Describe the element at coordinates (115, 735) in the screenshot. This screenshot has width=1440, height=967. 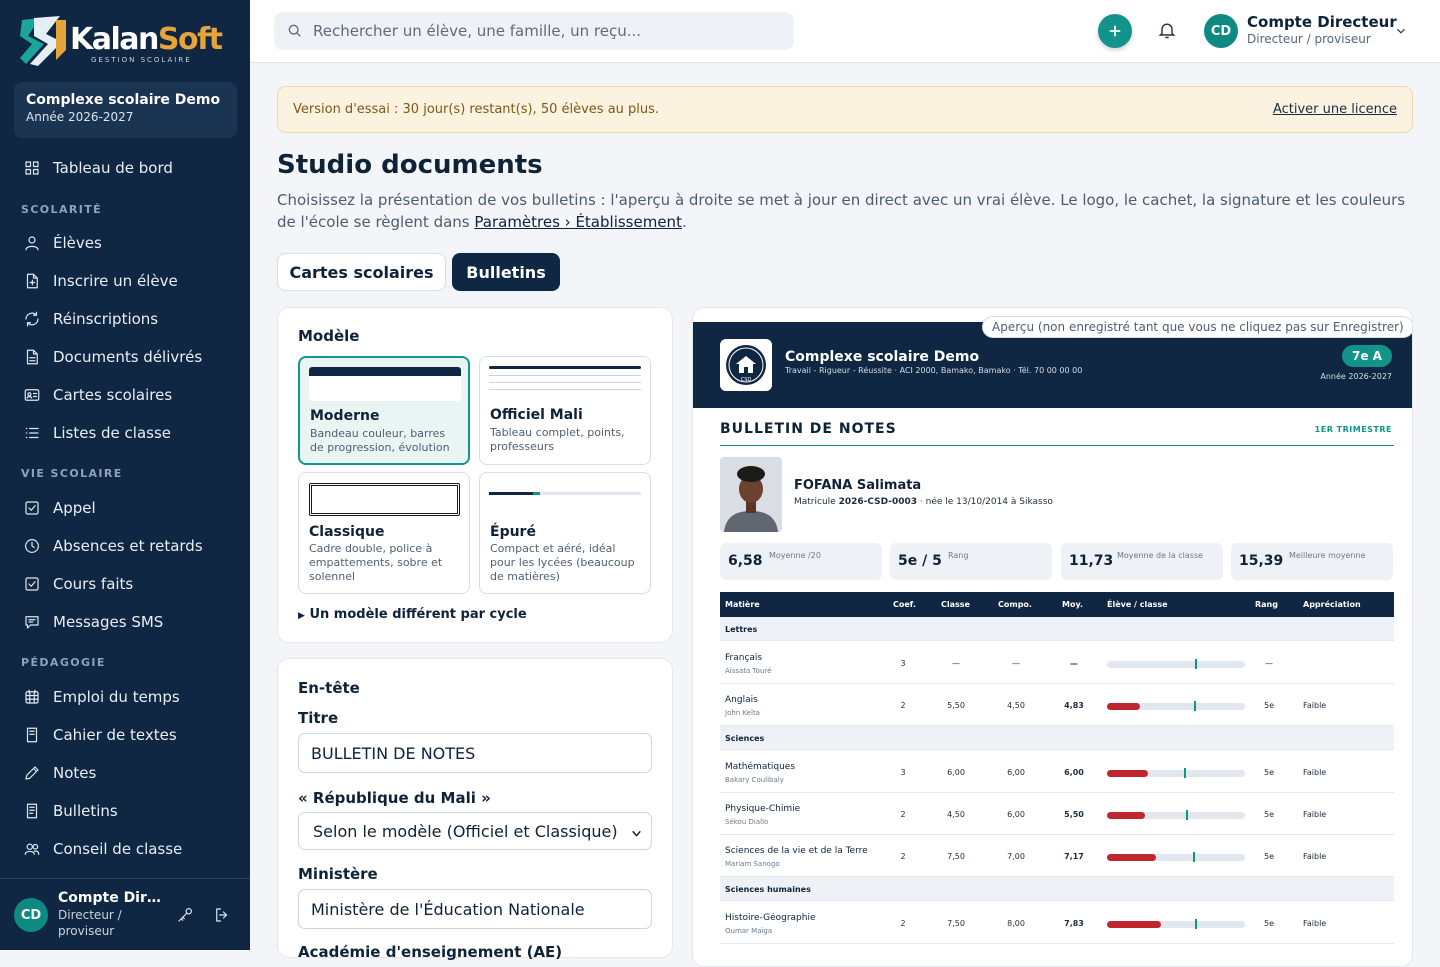
I see `sidebar-item-label: Cahier de textes` at that location.